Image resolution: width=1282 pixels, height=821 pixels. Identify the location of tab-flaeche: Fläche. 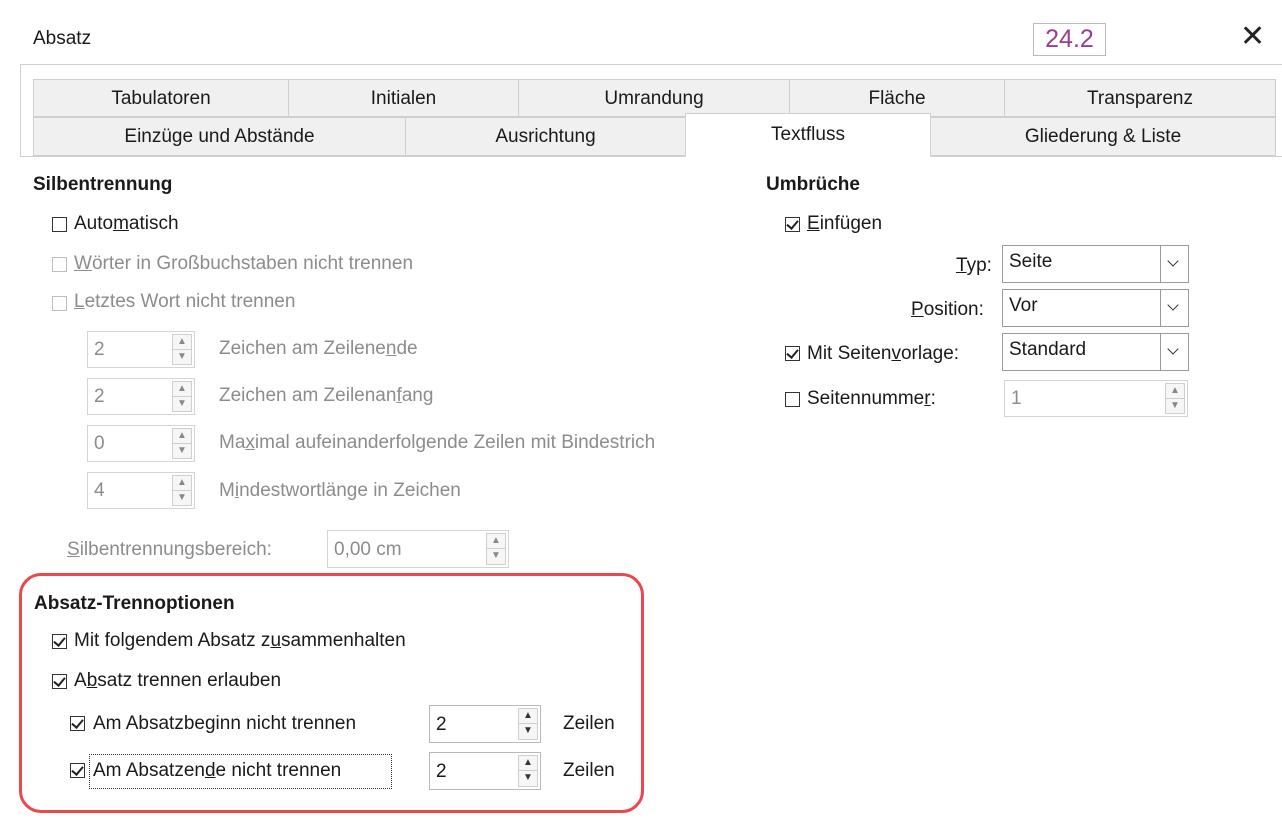
(897, 98).